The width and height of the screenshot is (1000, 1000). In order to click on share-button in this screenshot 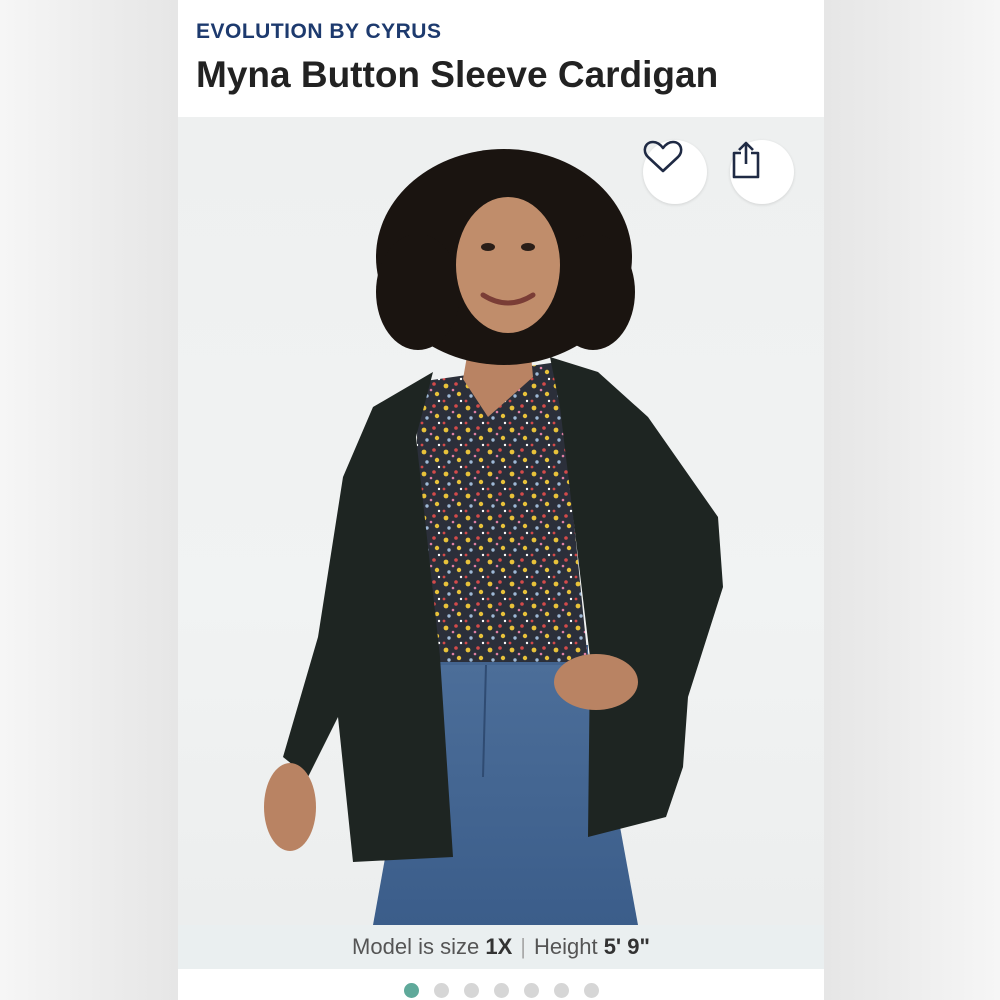, I will do `click(762, 172)`.